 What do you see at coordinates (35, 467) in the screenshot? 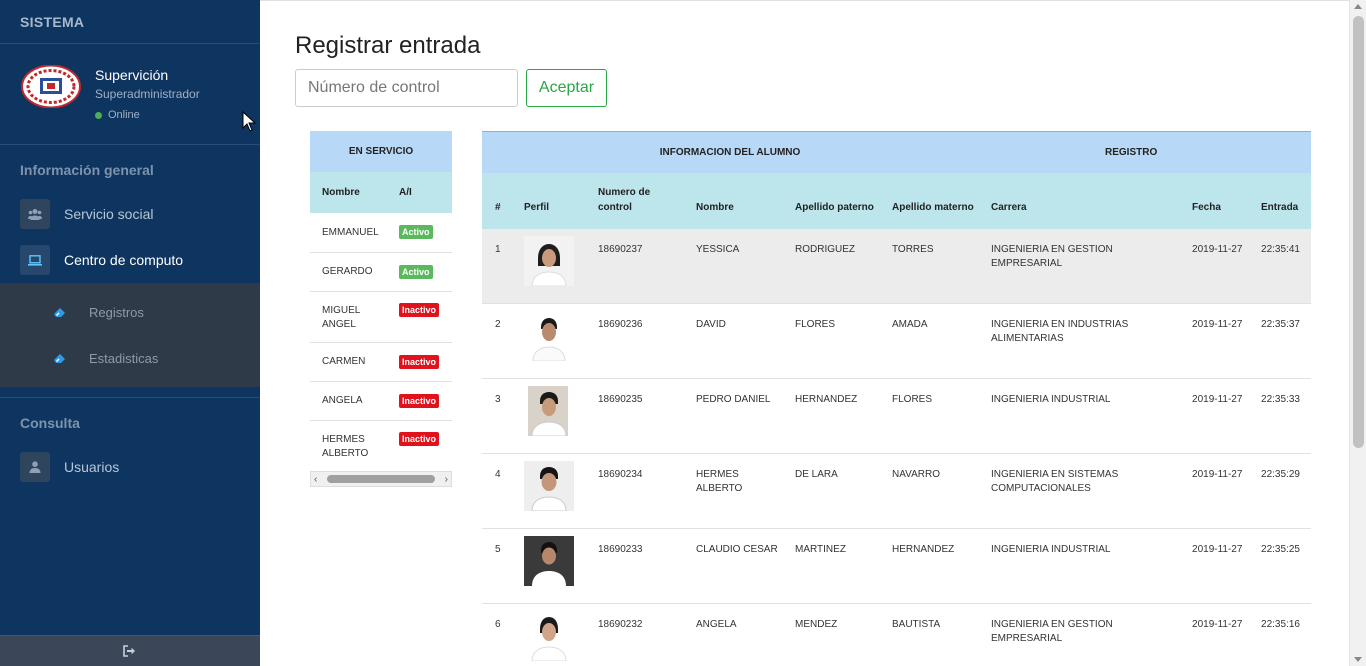
I see `user-icon` at bounding box center [35, 467].